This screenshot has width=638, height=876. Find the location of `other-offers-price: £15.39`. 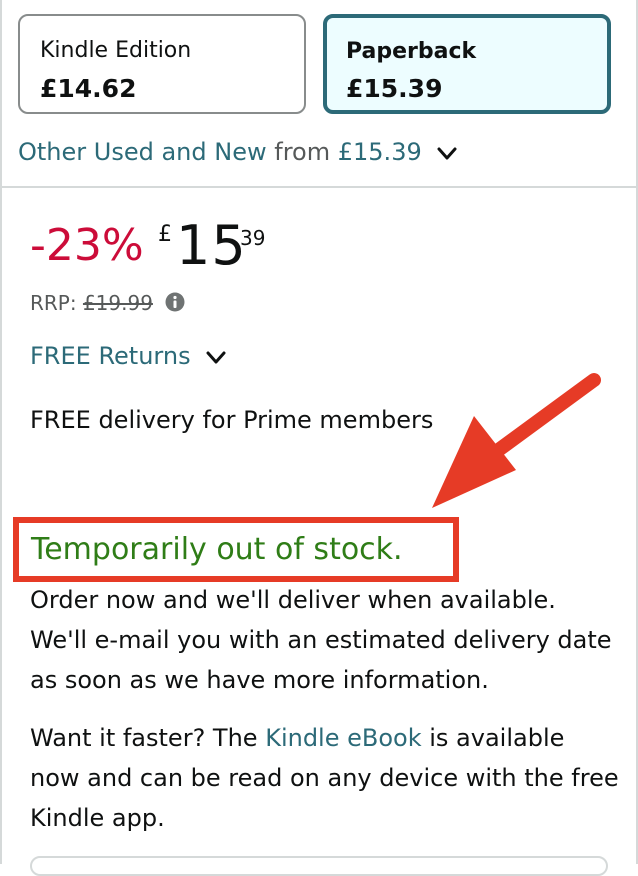

other-offers-price: £15.39 is located at coordinates (380, 152).